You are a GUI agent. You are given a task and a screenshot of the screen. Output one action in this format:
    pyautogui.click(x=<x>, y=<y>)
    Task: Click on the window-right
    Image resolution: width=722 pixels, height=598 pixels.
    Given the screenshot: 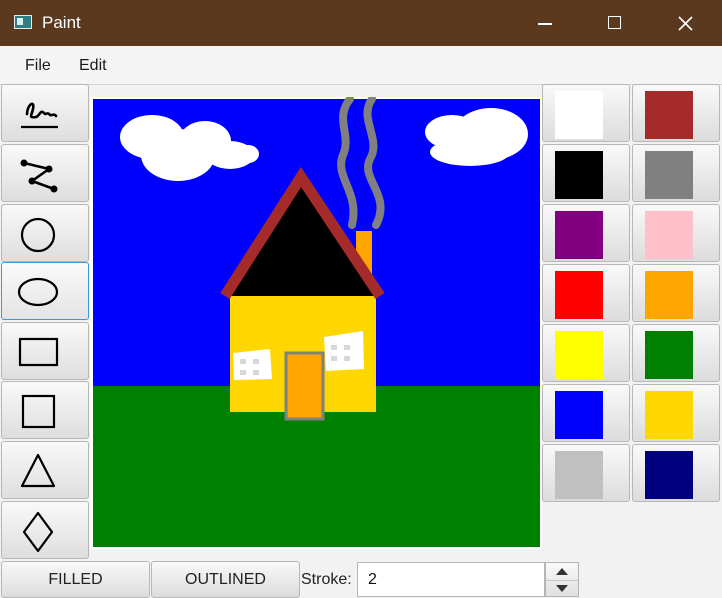 What is the action you would take?
    pyautogui.click(x=344, y=351)
    